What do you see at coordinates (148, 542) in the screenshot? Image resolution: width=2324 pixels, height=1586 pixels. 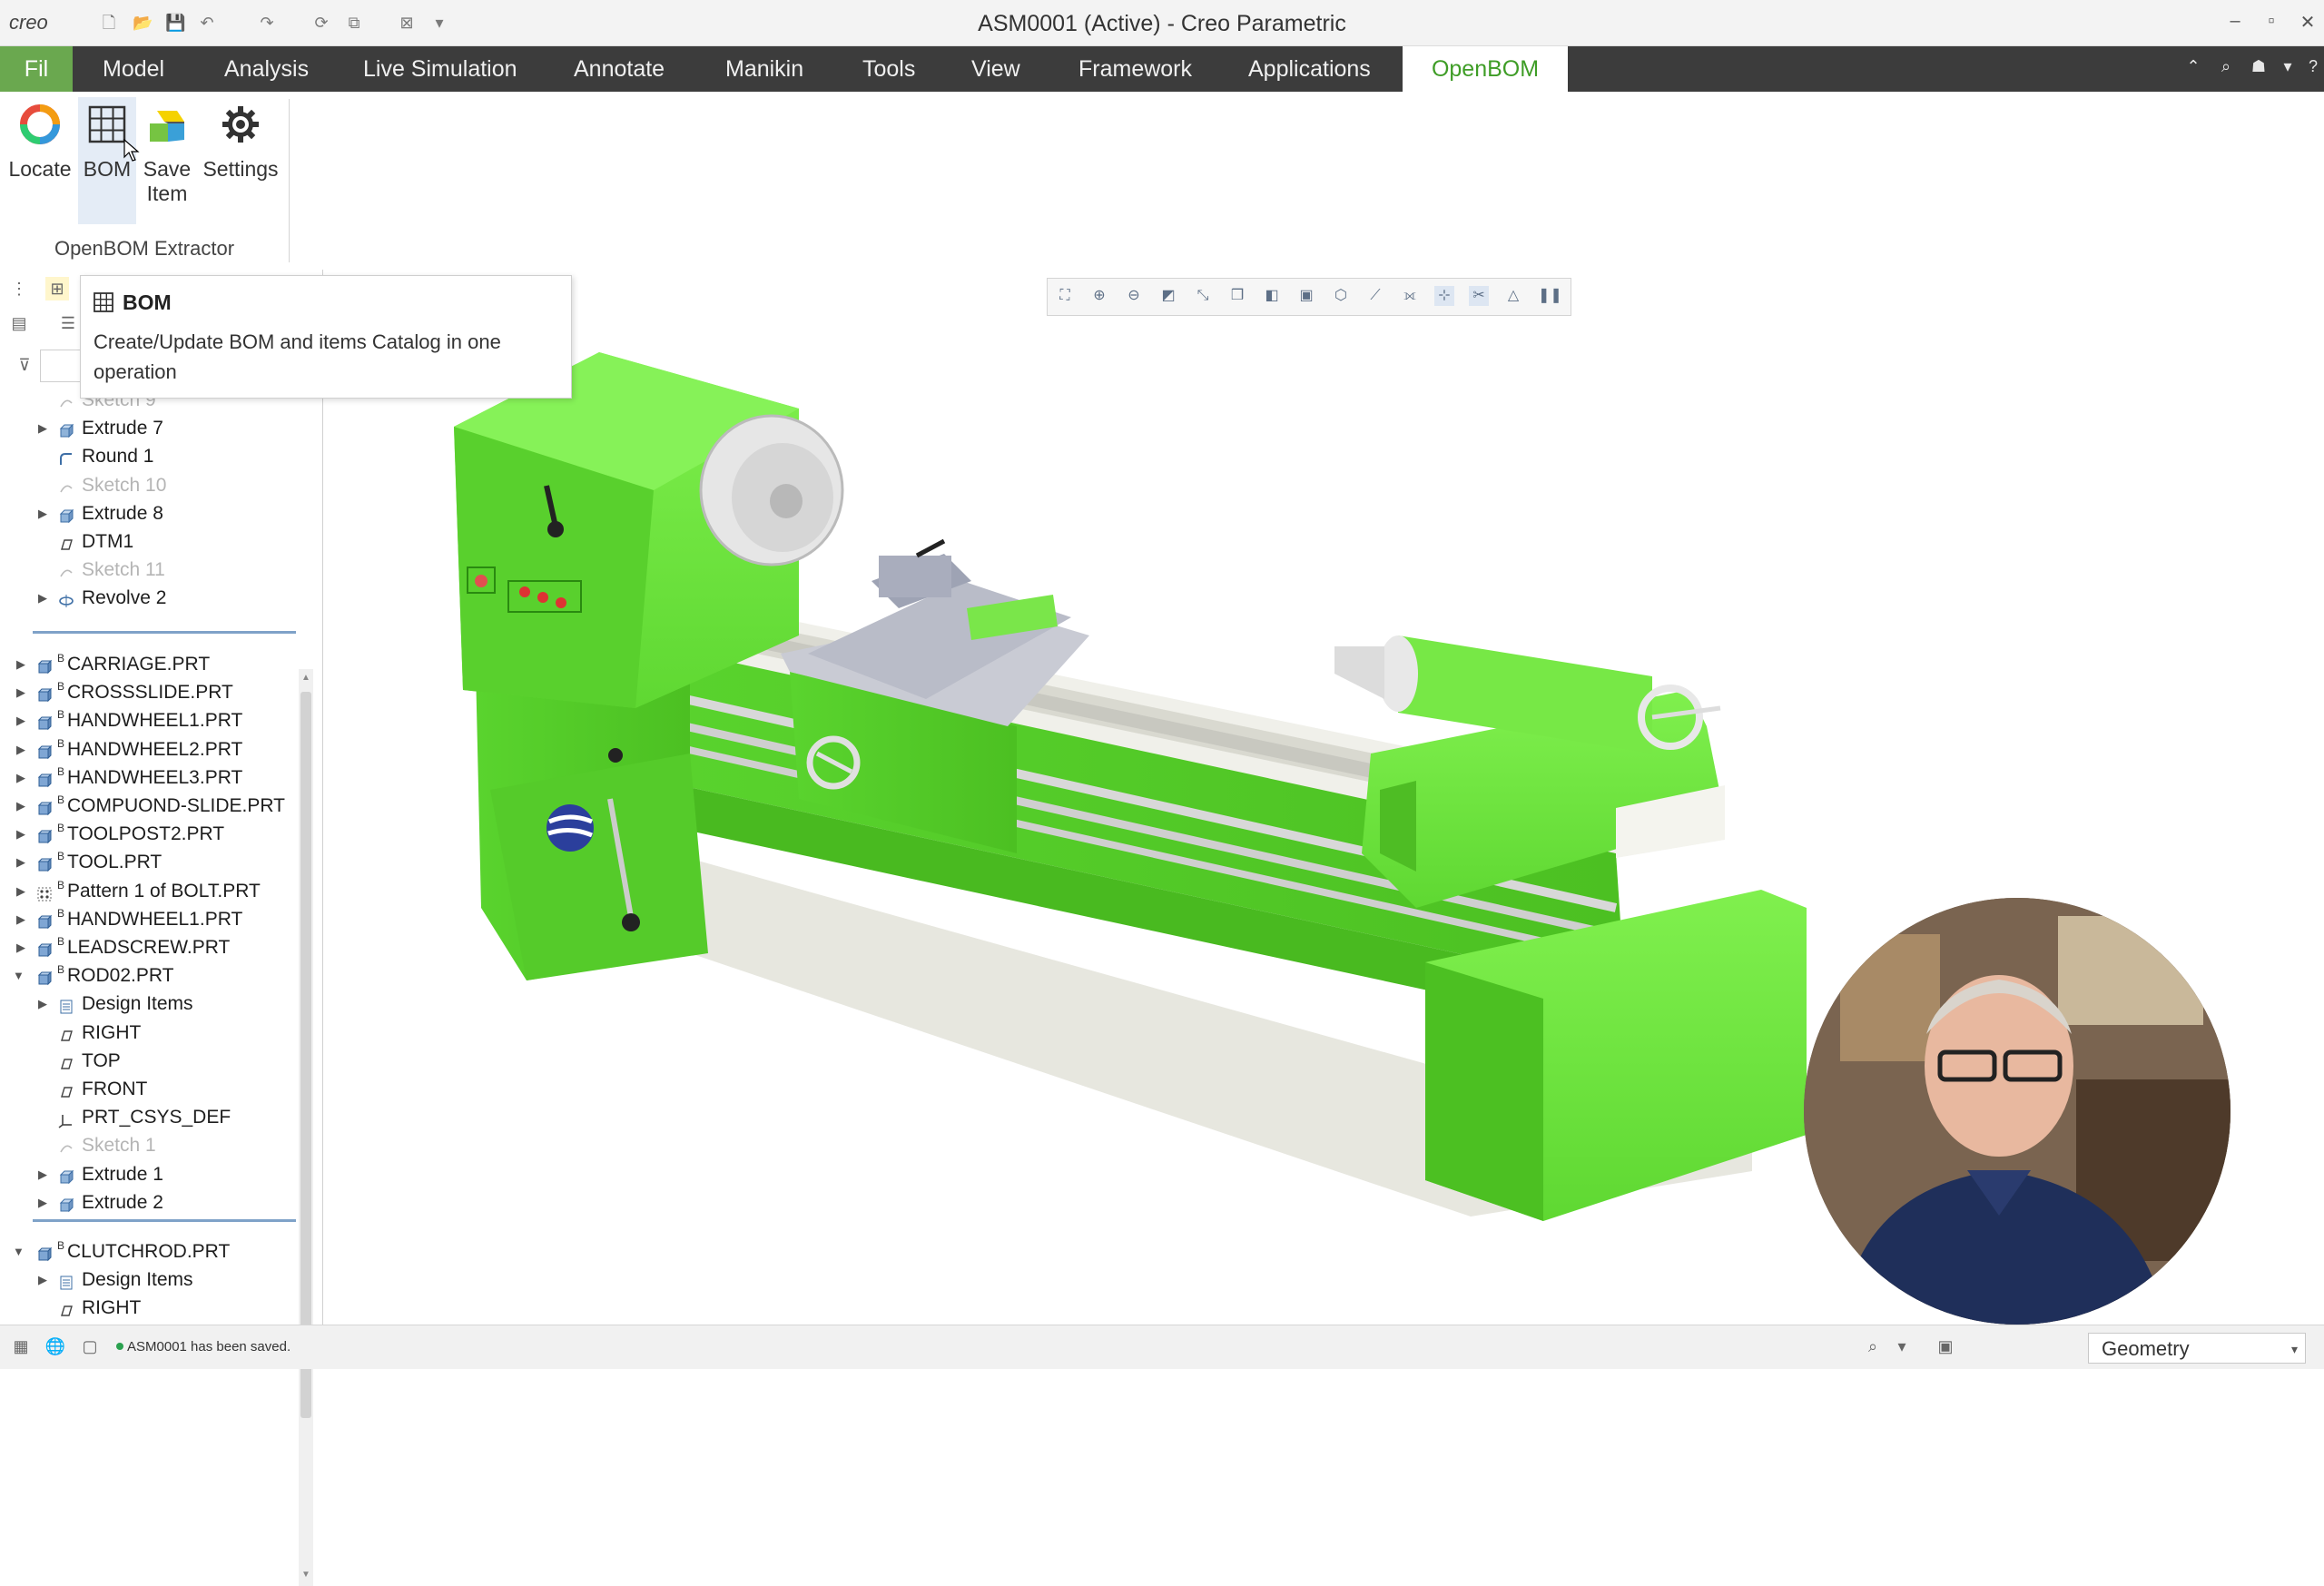 I see `tree-item: DTM1` at bounding box center [148, 542].